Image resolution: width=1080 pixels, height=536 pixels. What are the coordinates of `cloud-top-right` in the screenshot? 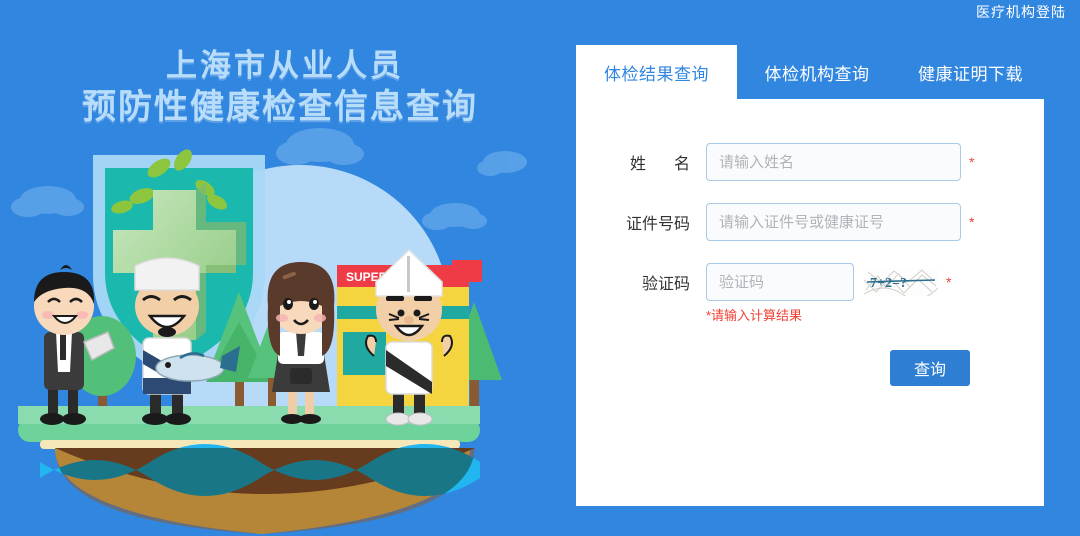 It's located at (320, 146).